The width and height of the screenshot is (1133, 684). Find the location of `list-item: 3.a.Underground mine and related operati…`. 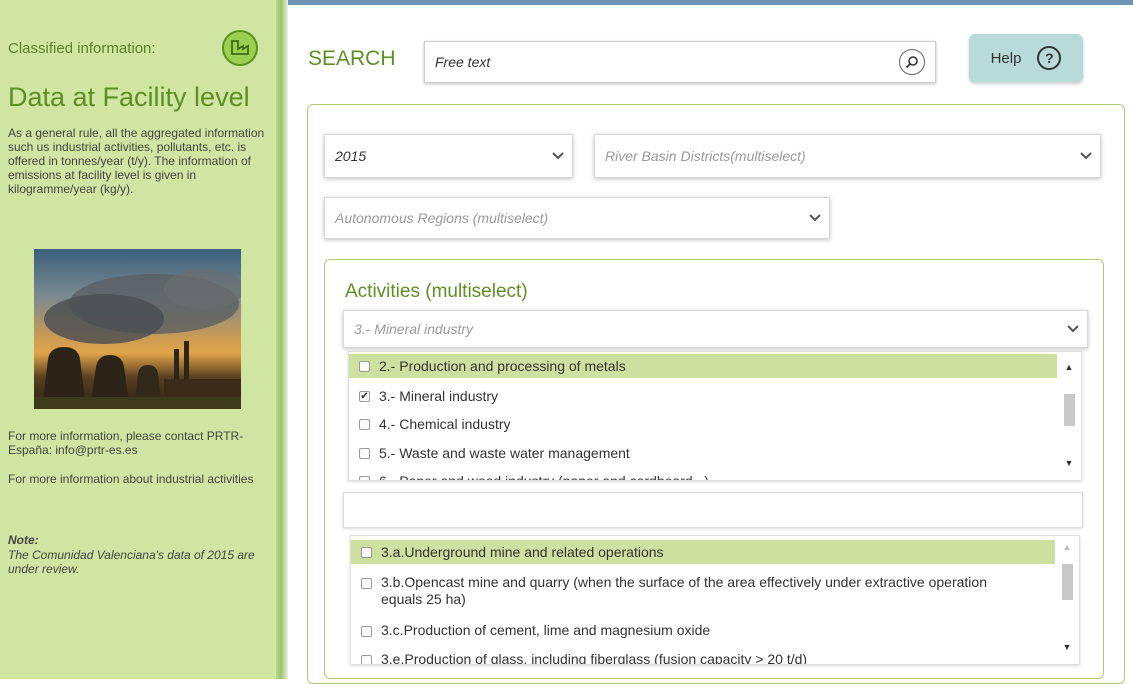

list-item: 3.a.Underground mine and related operati… is located at coordinates (703, 552).